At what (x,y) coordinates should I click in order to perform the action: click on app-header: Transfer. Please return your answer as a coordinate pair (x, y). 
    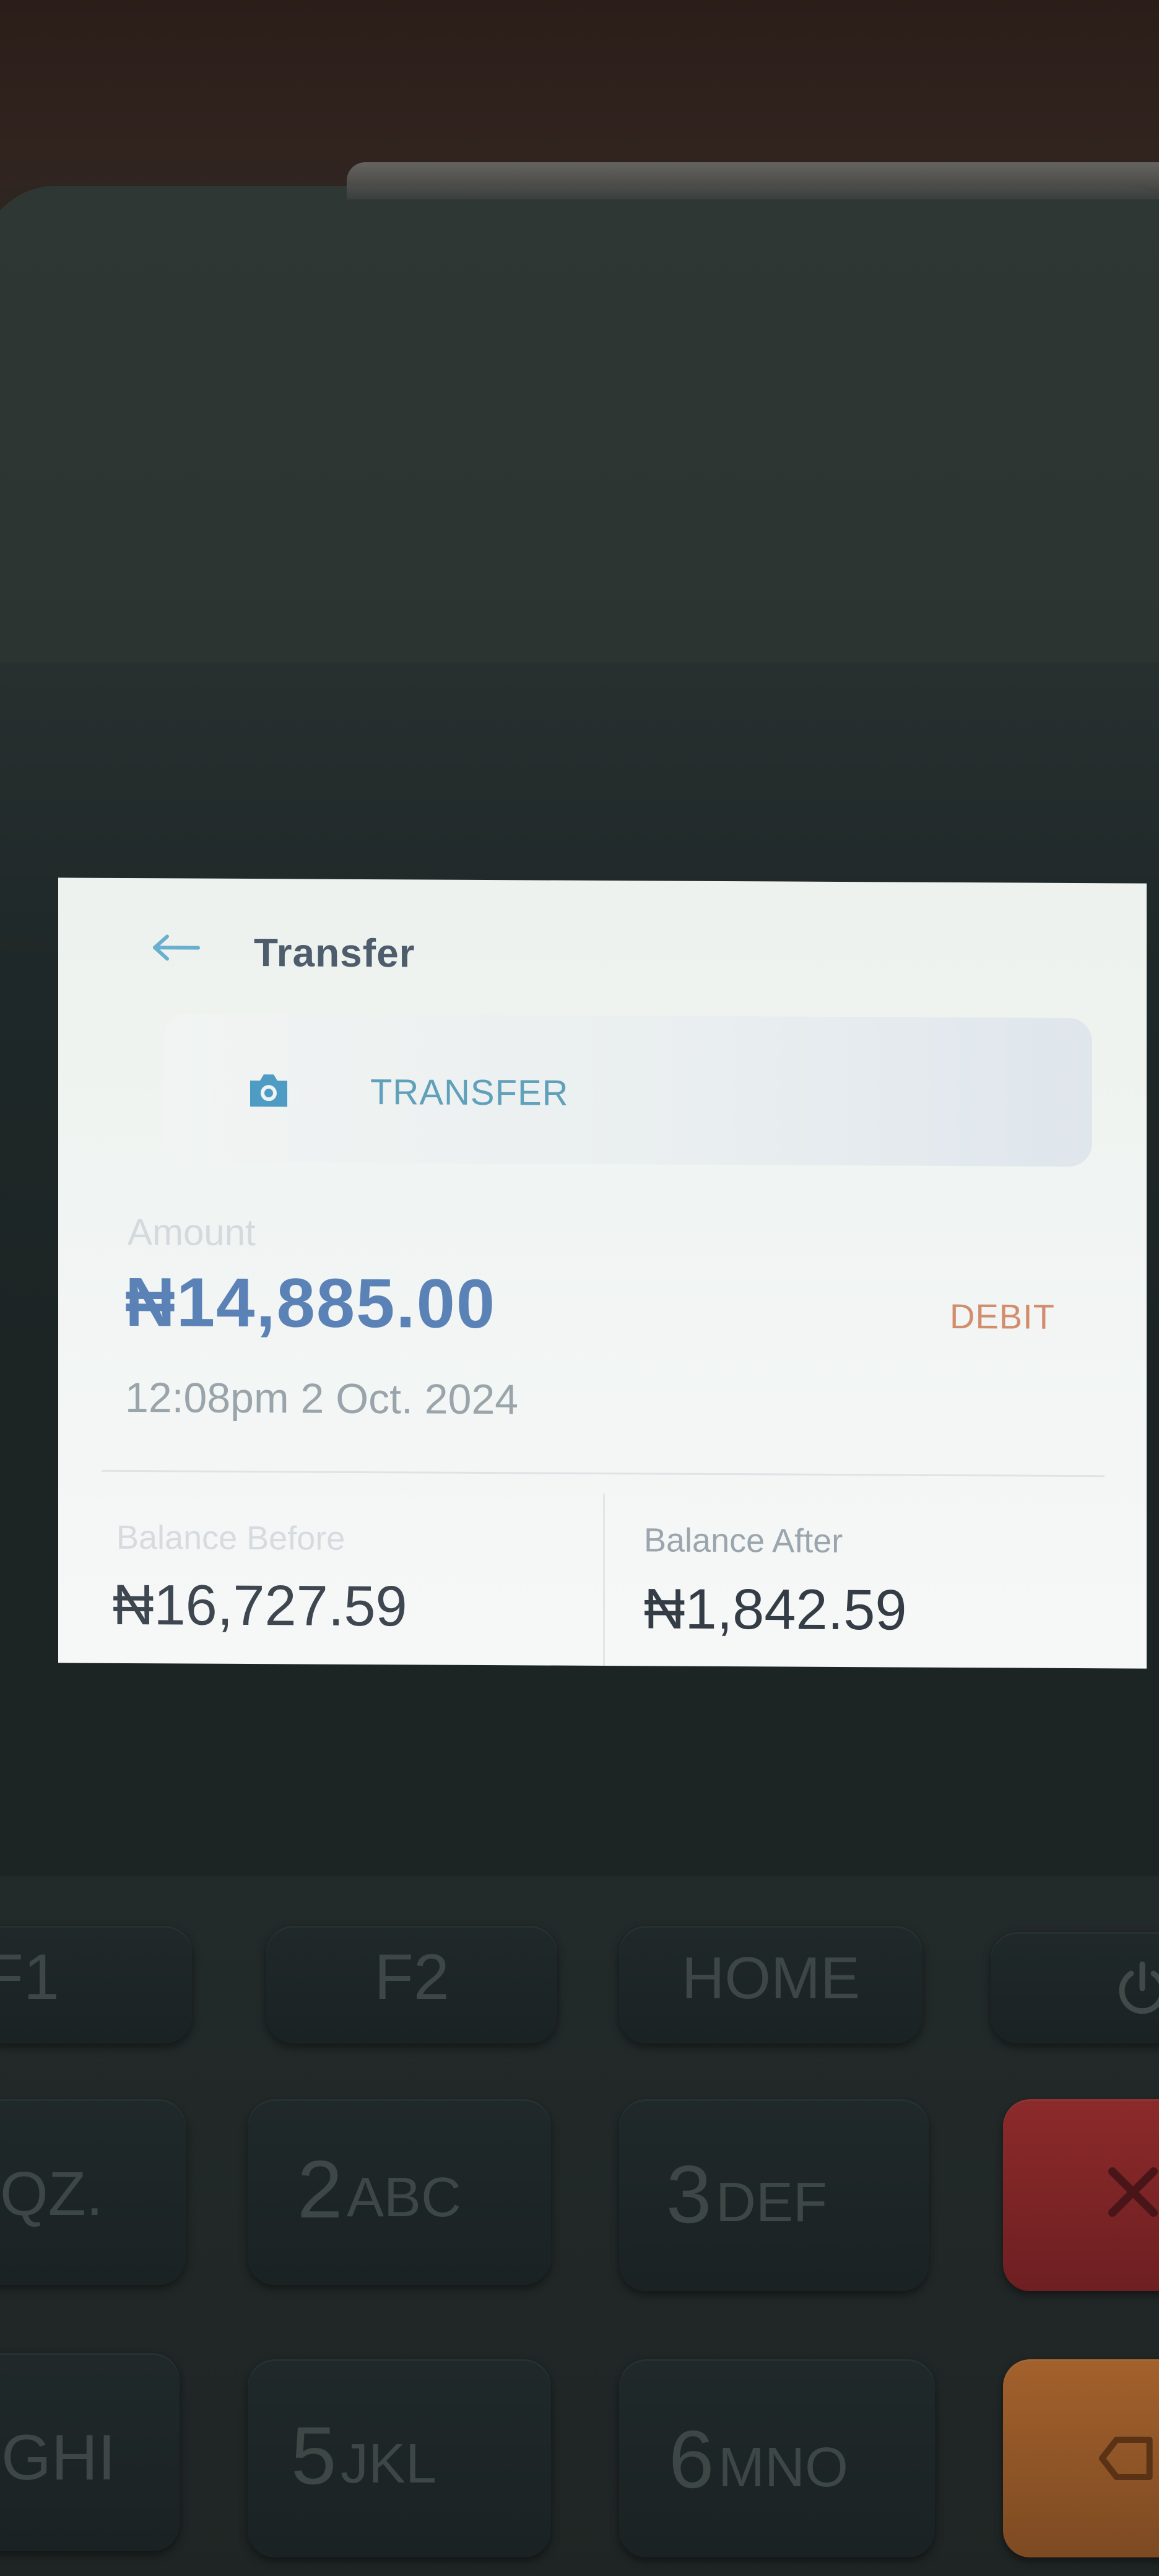
    Looking at the image, I should click on (602, 935).